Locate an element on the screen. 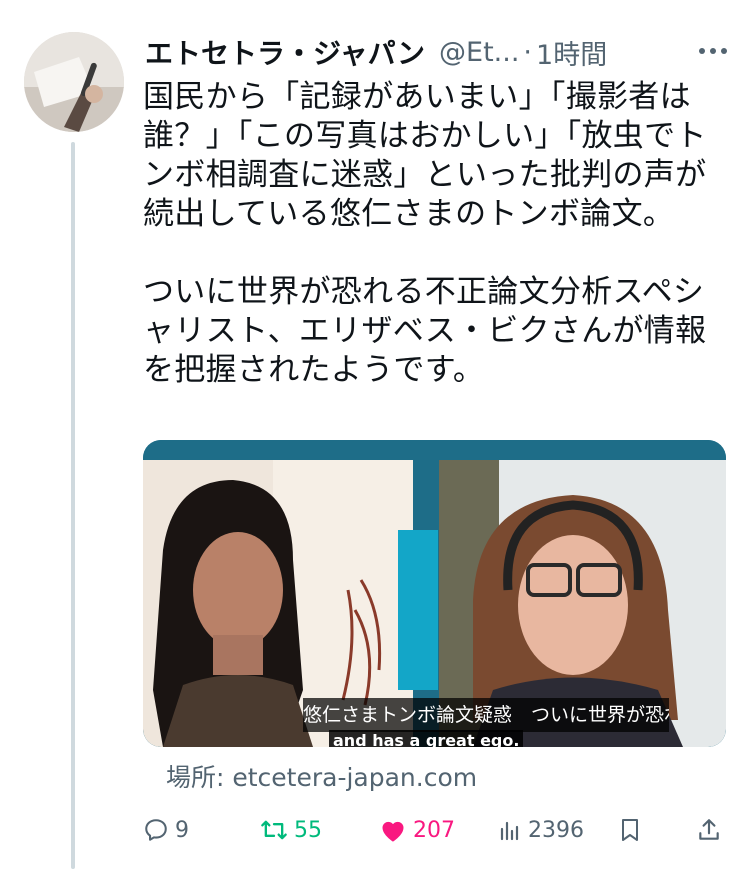 The height and width of the screenshot is (869, 750). action-bar: 9 55 207 2396 is located at coordinates (438, 830).